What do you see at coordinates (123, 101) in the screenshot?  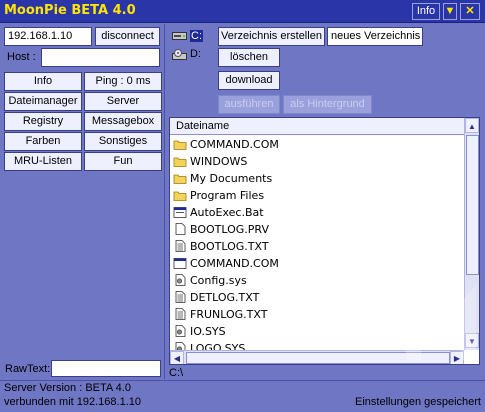 I see `nav-server-button: Server` at bounding box center [123, 101].